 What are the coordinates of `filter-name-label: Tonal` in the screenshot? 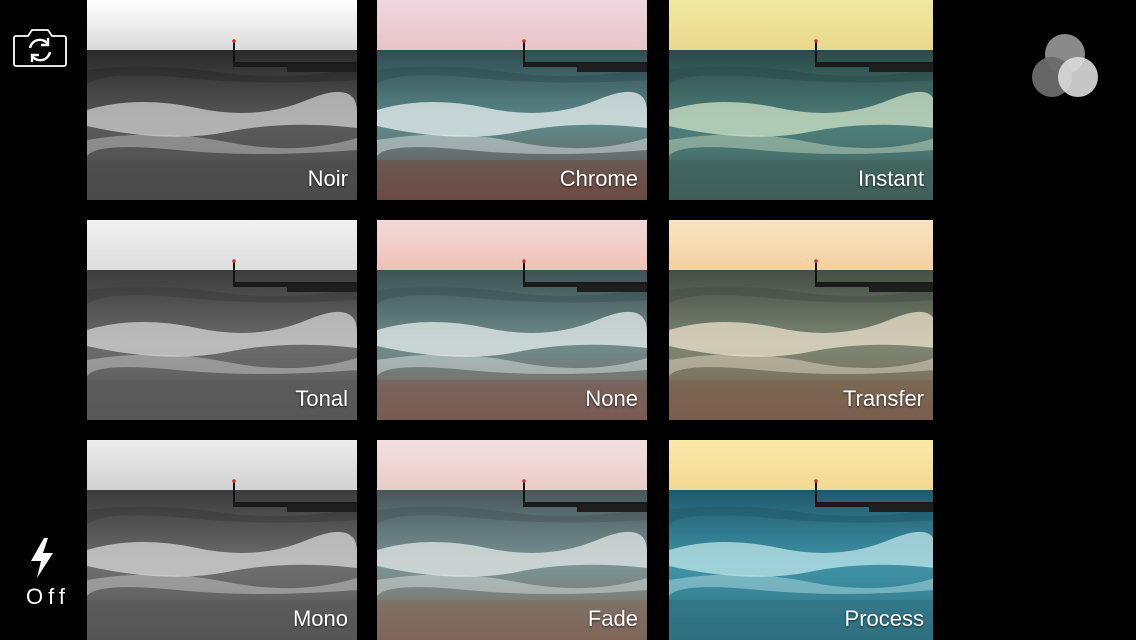 It's located at (321, 398).